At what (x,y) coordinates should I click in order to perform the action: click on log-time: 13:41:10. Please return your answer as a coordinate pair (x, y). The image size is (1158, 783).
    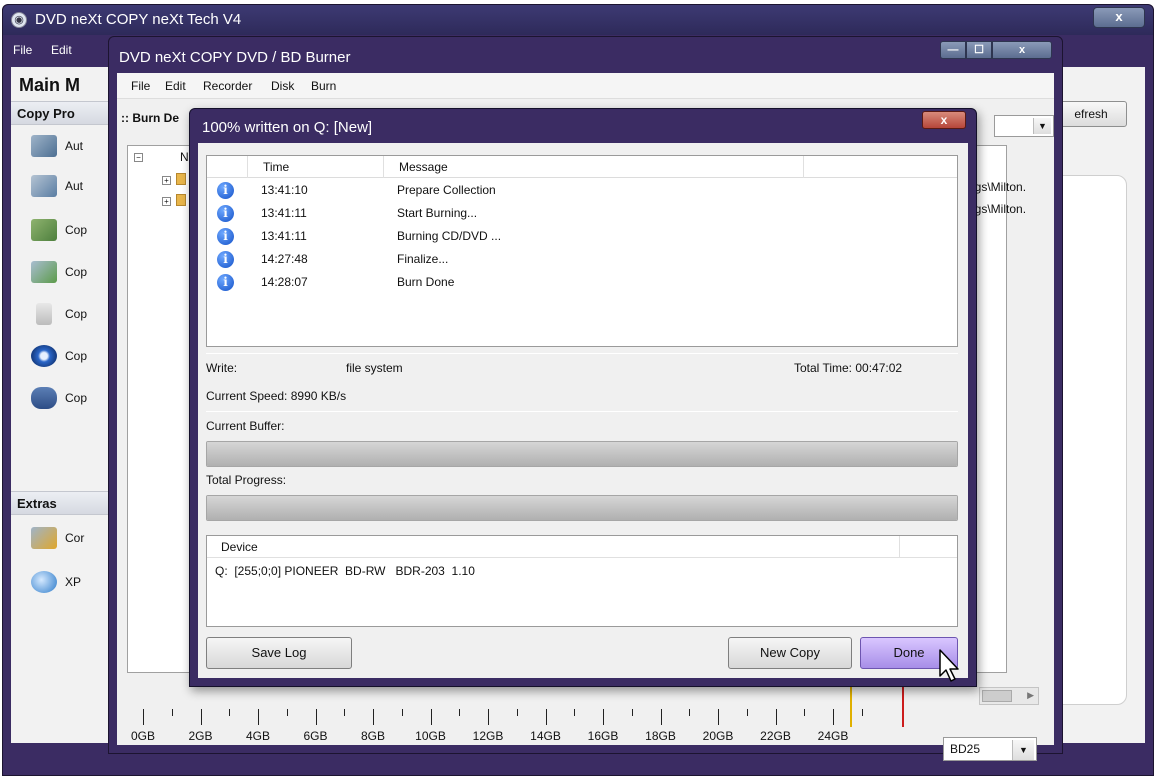
    Looking at the image, I should click on (284, 190).